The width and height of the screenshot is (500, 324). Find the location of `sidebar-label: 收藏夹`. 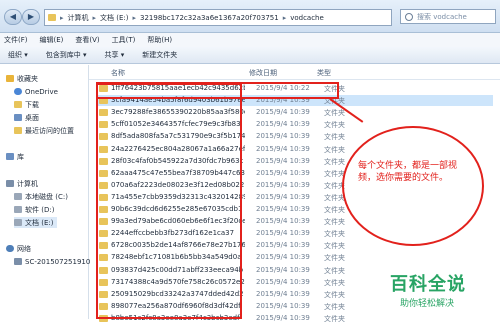

sidebar-label: 收藏夹 is located at coordinates (27, 78).